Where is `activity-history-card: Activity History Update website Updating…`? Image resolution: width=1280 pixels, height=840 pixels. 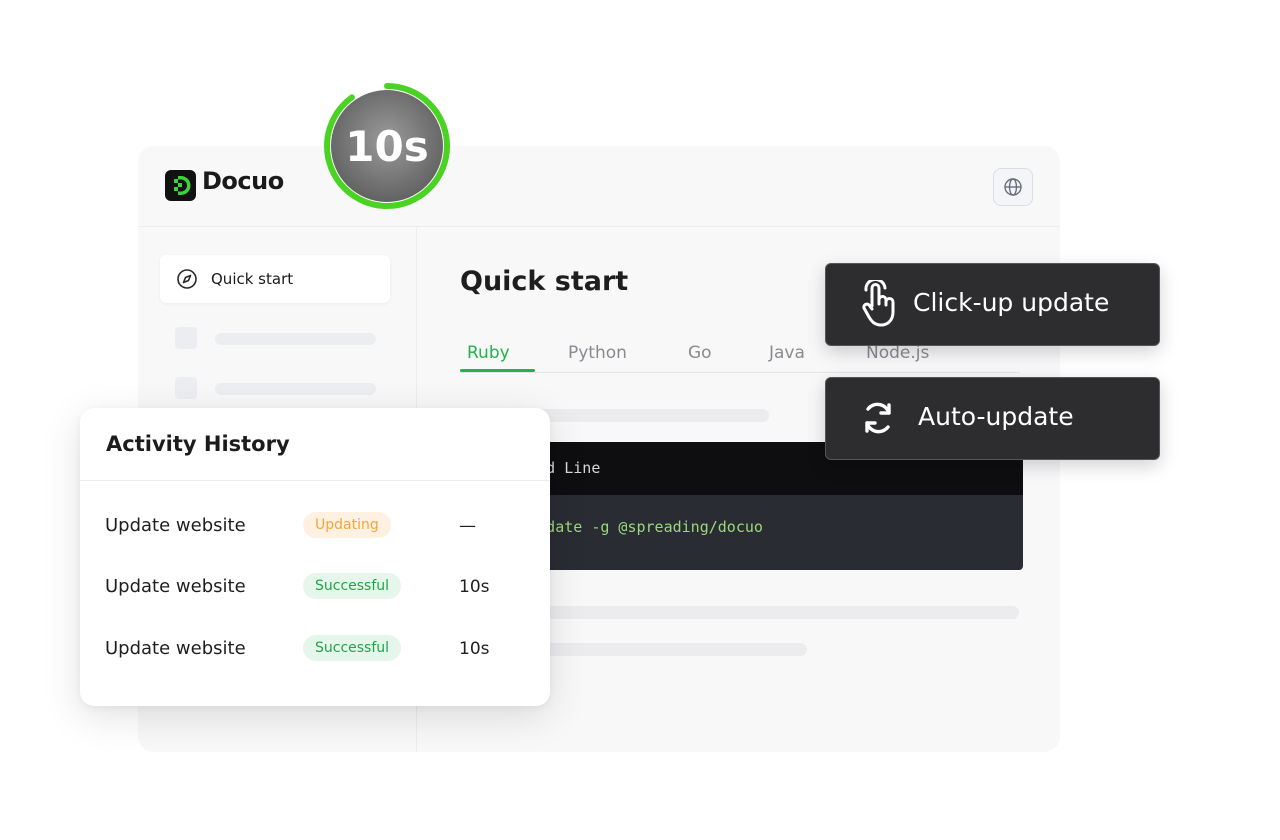
activity-history-card: Activity History Update website Updating… is located at coordinates (315, 557).